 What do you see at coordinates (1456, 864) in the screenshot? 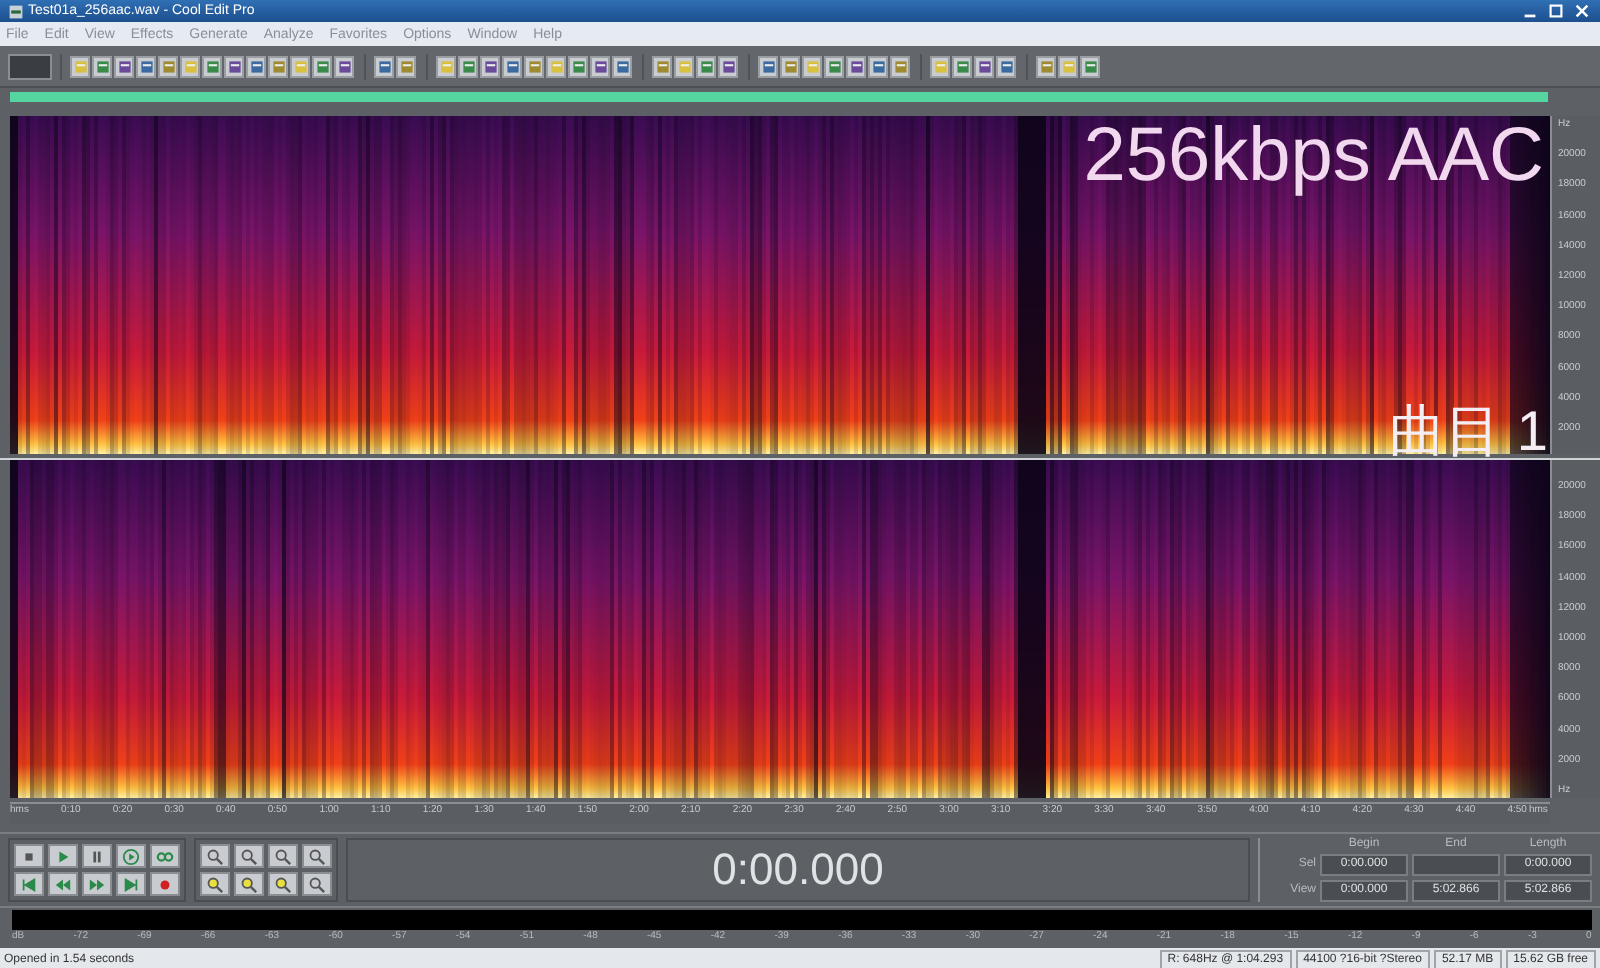
I see `time-field` at bounding box center [1456, 864].